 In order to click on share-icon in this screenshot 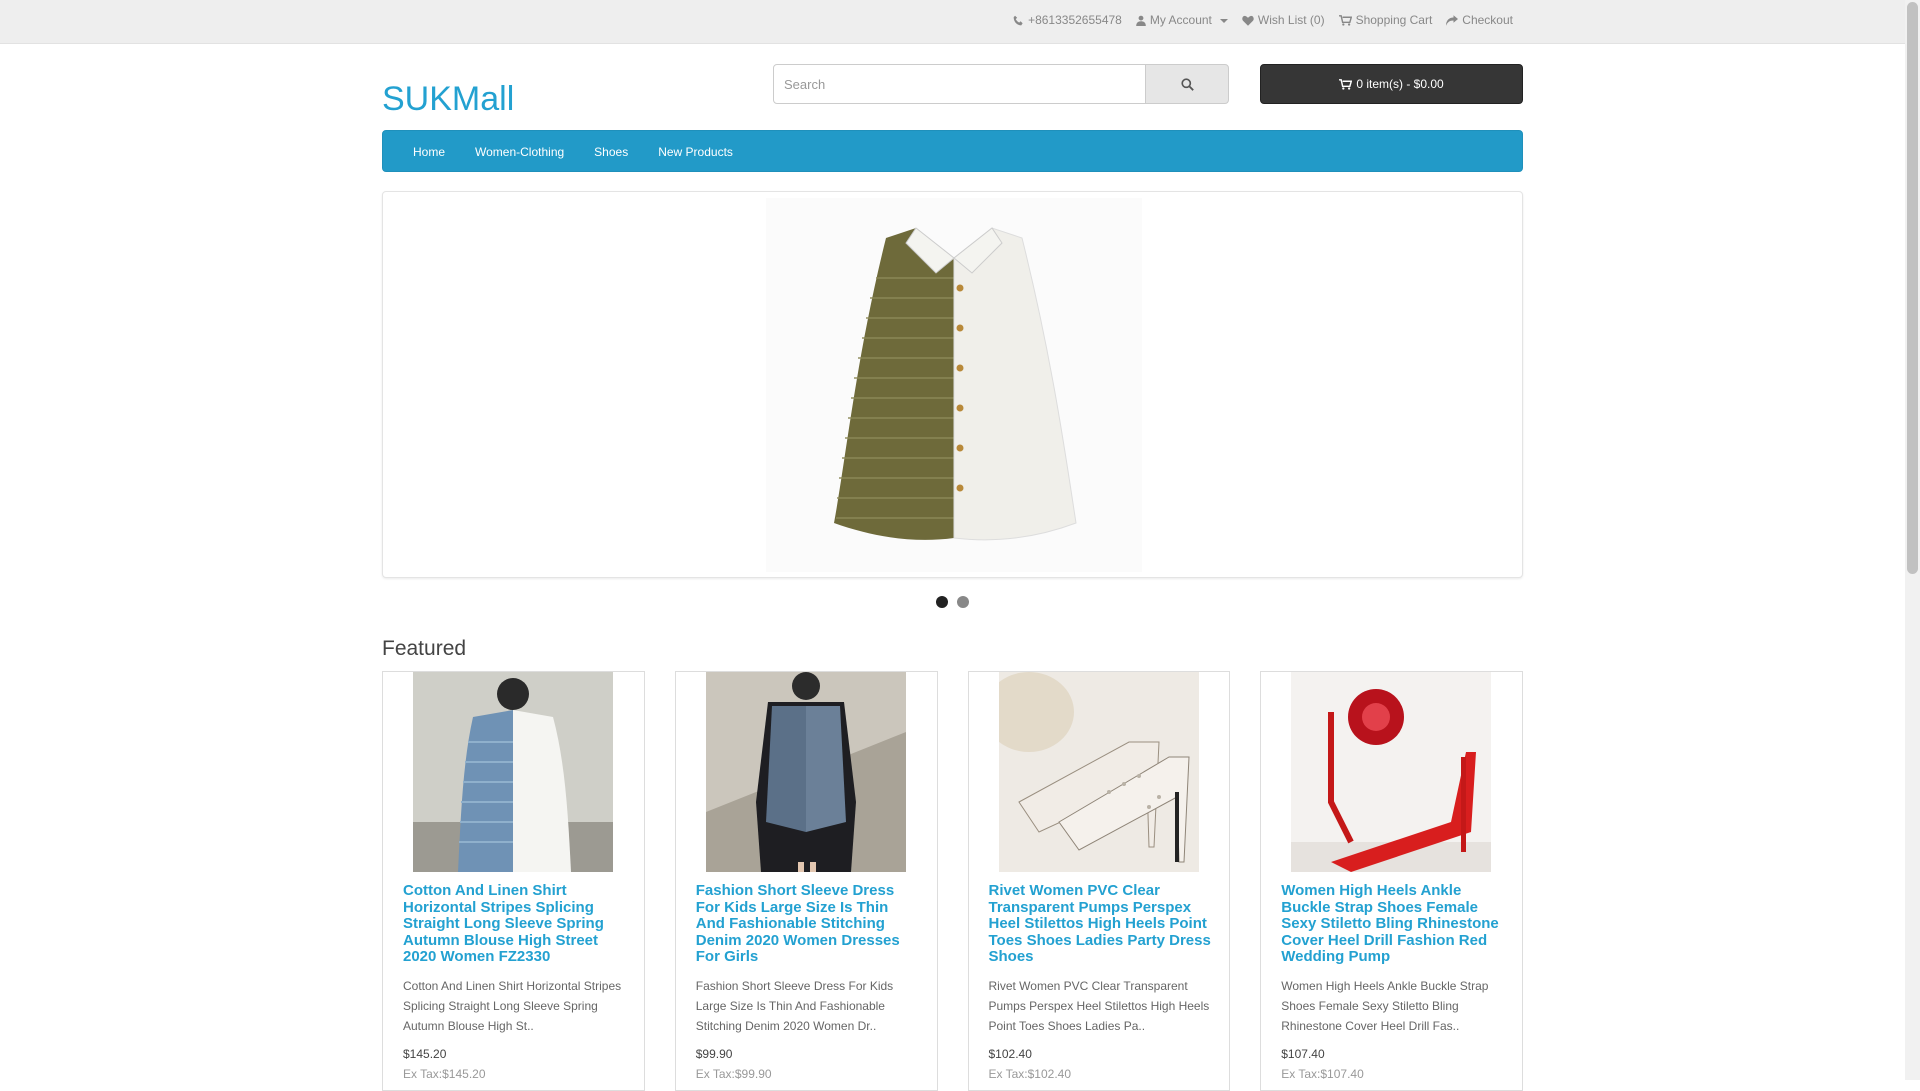, I will do `click(1452, 20)`.